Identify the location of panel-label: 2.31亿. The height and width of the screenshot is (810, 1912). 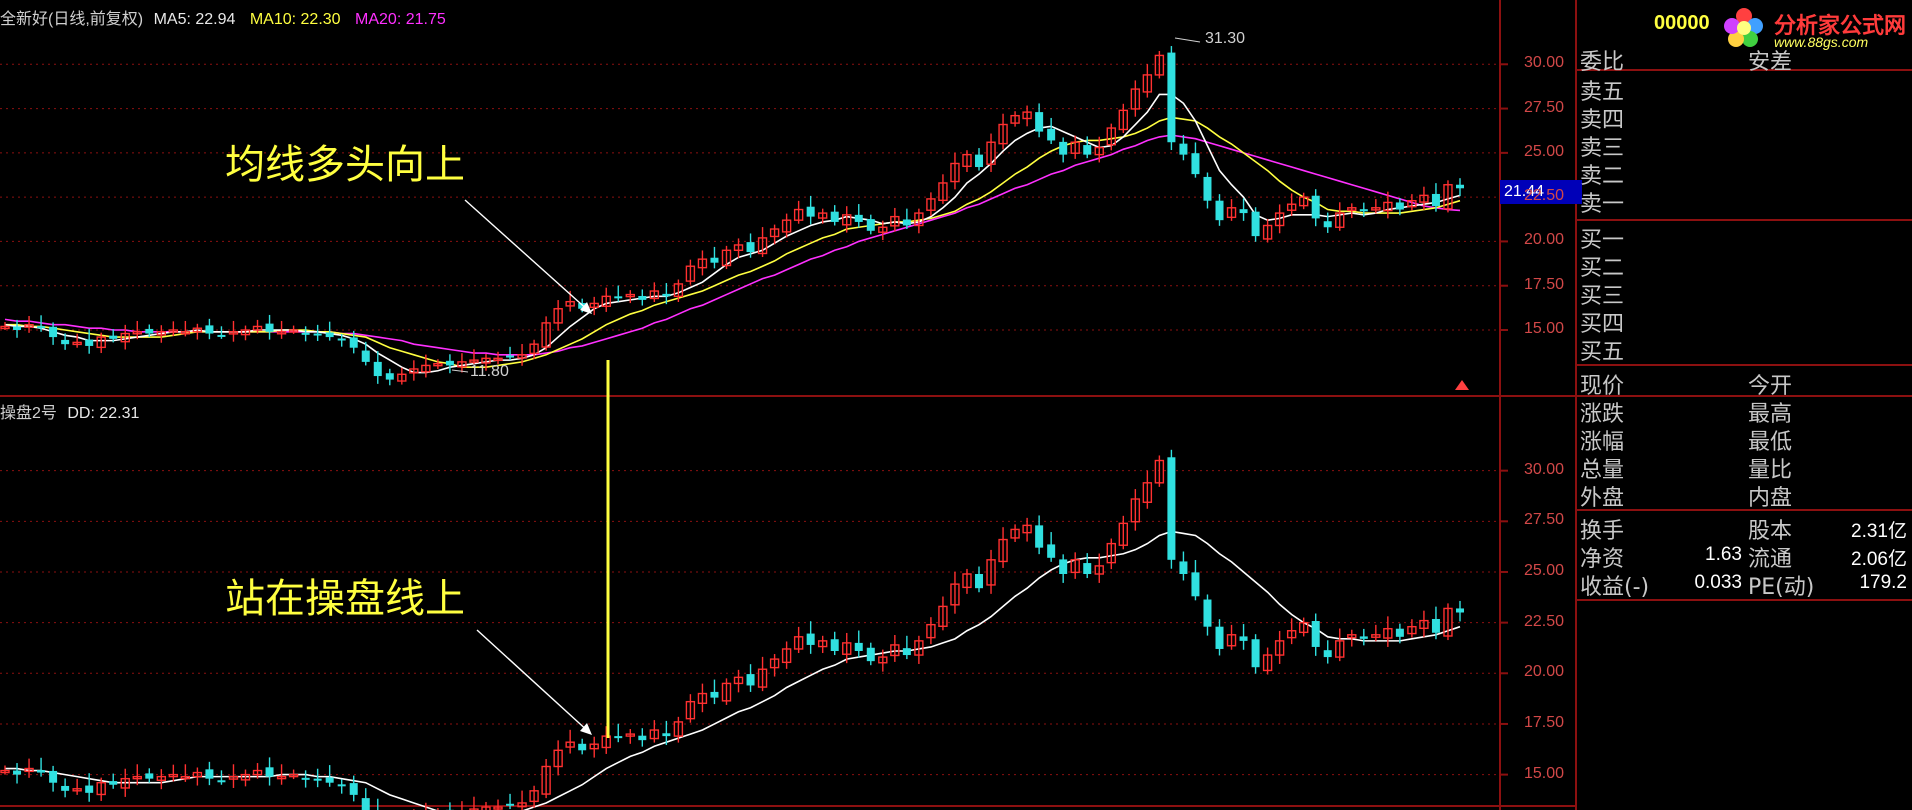
(1879, 531).